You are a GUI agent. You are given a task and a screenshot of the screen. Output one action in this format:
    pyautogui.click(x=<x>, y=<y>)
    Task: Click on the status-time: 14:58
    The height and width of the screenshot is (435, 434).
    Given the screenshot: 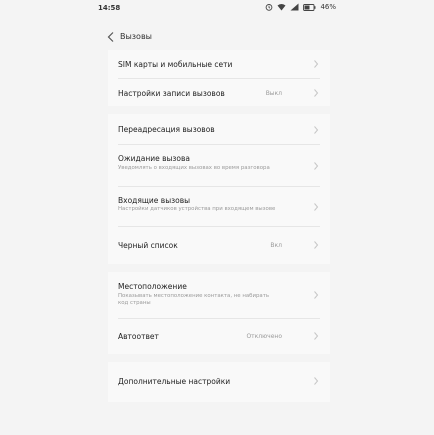 What is the action you would take?
    pyautogui.click(x=109, y=8)
    